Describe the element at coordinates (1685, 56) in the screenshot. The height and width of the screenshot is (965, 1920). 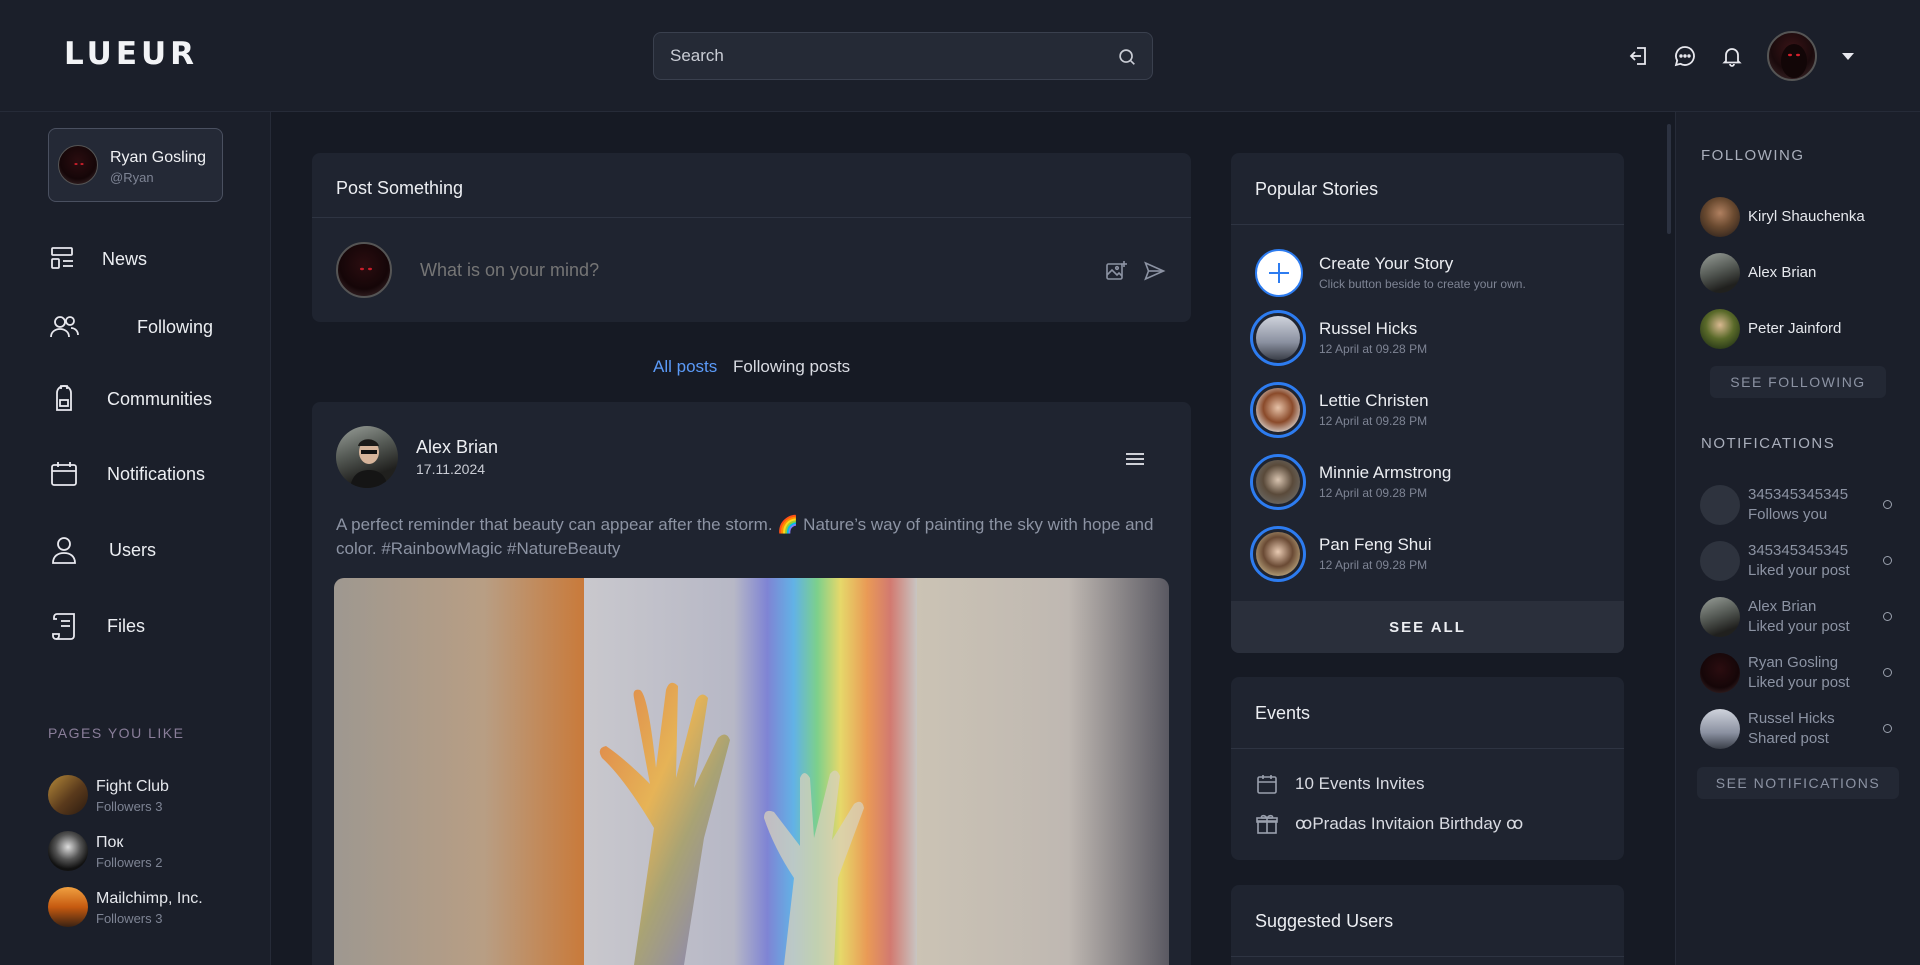
I see `messages-icon` at that location.